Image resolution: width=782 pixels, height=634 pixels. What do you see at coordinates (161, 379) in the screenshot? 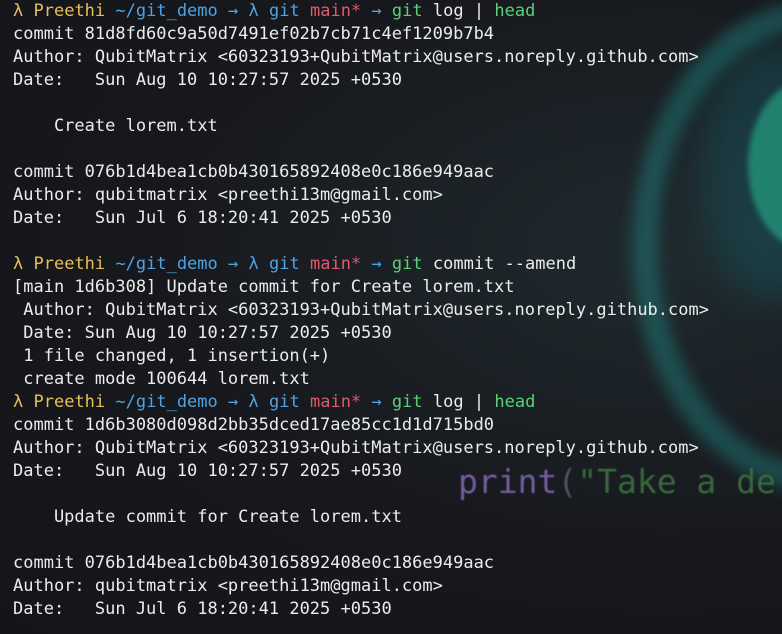
I see `output-line: create mode 100644 lorem.txt` at bounding box center [161, 379].